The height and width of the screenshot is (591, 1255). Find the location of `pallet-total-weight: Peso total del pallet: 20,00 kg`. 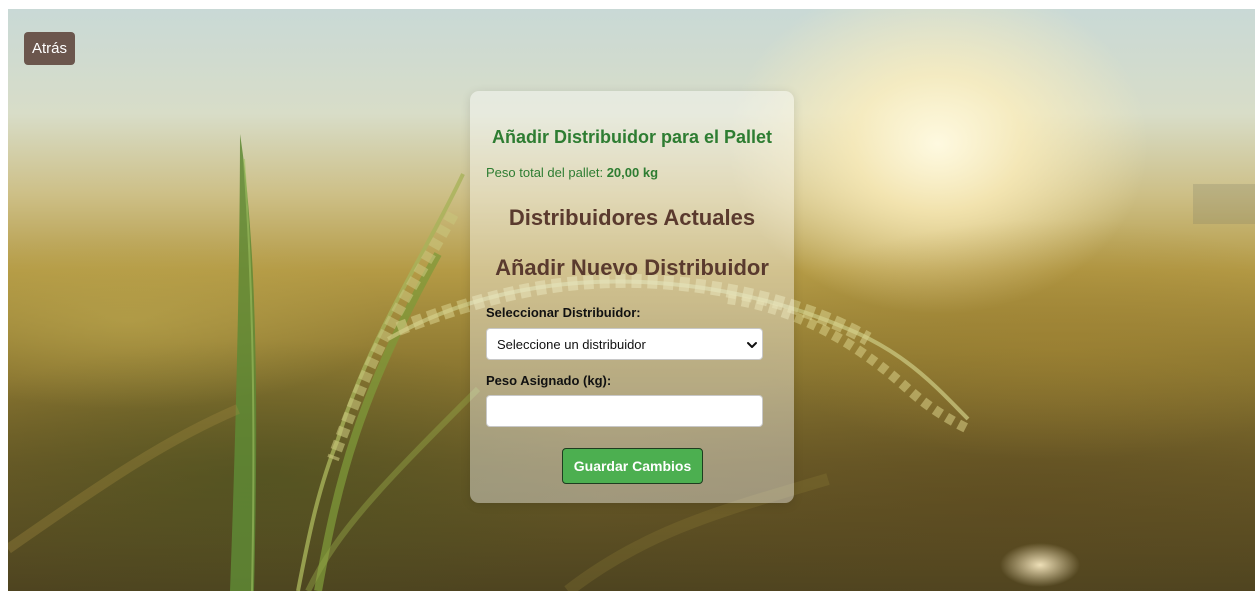

pallet-total-weight: Peso total del pallet: 20,00 kg is located at coordinates (572, 173).